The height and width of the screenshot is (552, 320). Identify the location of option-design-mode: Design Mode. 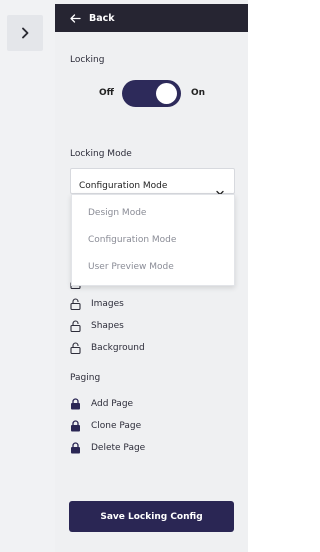
(153, 213).